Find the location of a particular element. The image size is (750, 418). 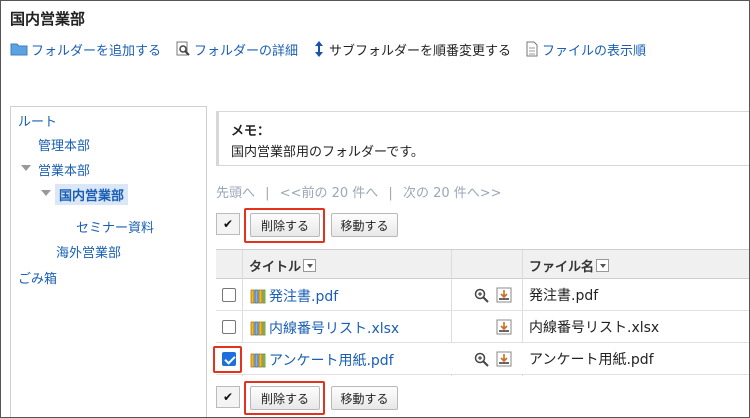

file-name-cell: アンケート用紙.pdf is located at coordinates (591, 360).